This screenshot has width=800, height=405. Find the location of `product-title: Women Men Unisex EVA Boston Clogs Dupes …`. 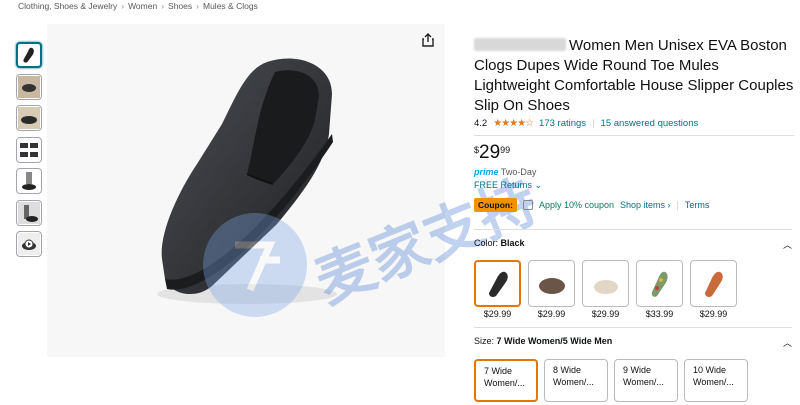

product-title: Women Men Unisex EVA Boston Clogs Dupes … is located at coordinates (634, 75).